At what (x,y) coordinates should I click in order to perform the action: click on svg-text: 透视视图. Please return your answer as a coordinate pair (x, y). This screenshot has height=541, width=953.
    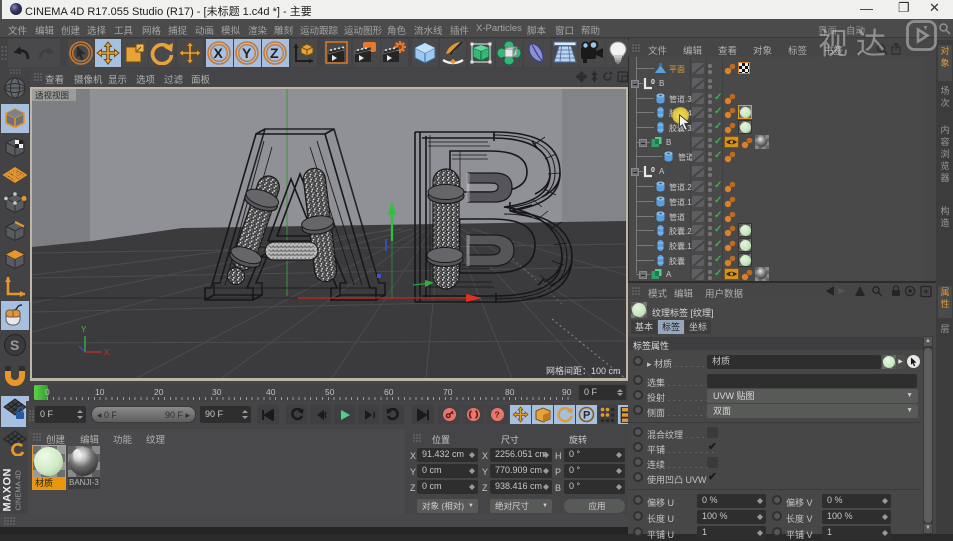
    Looking at the image, I should click on (52, 96).